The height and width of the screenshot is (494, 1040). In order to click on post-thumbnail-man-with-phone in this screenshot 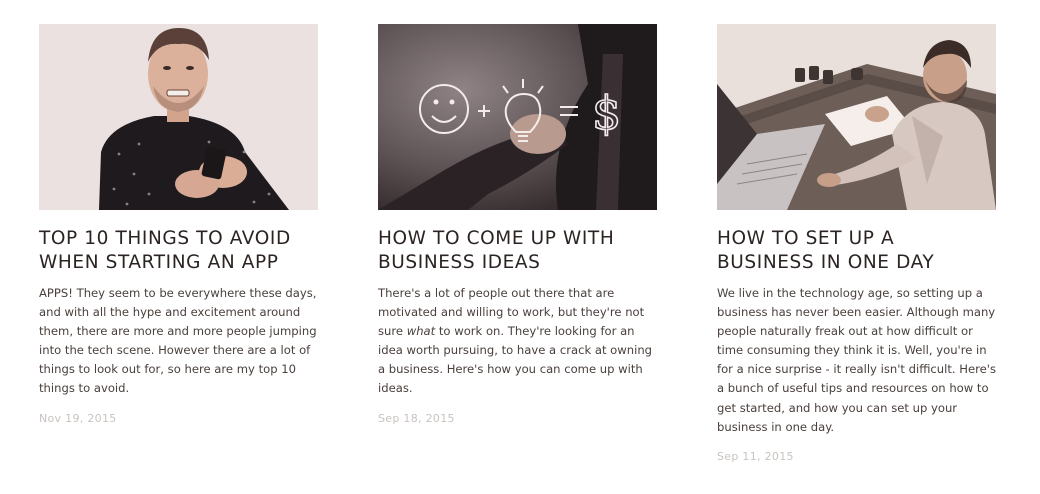, I will do `click(178, 117)`.